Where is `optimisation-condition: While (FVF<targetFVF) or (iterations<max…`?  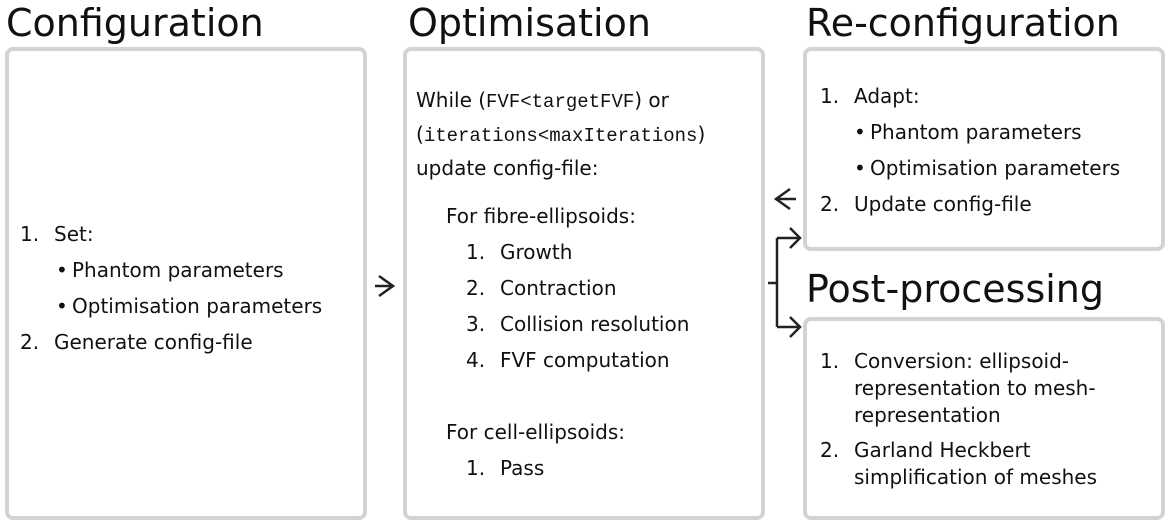 optimisation-condition: While (FVF<targetFVF) or (iterations<max… is located at coordinates (561, 134).